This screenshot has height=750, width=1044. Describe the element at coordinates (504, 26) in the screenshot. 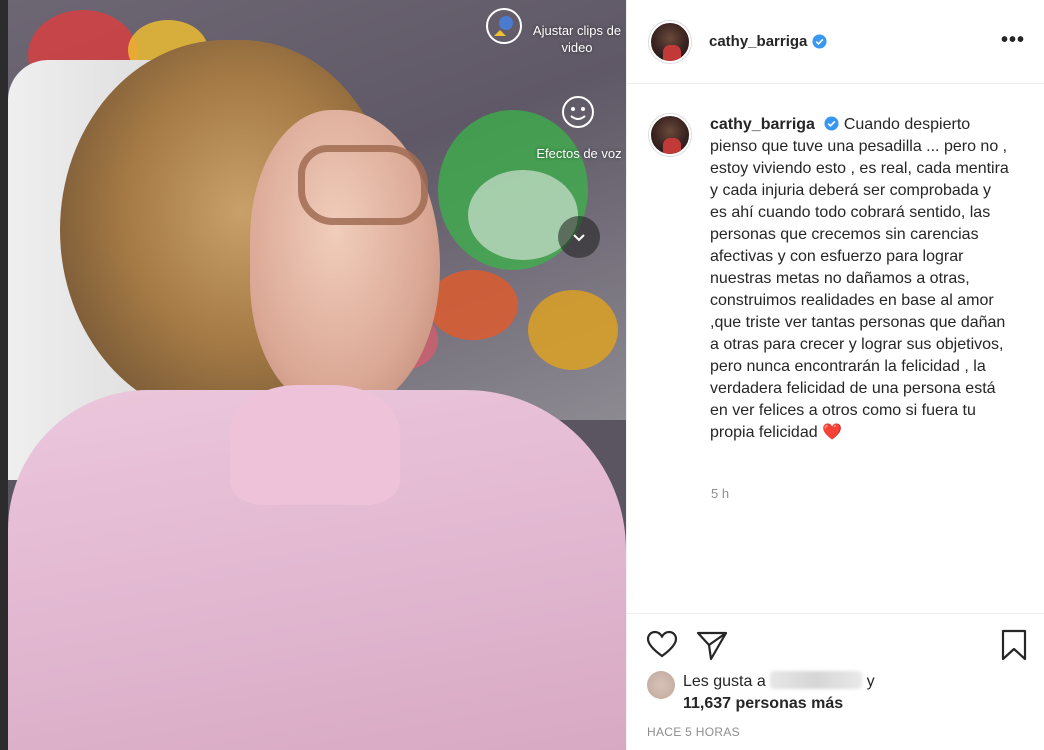

I see `adjust-clips-icon` at that location.